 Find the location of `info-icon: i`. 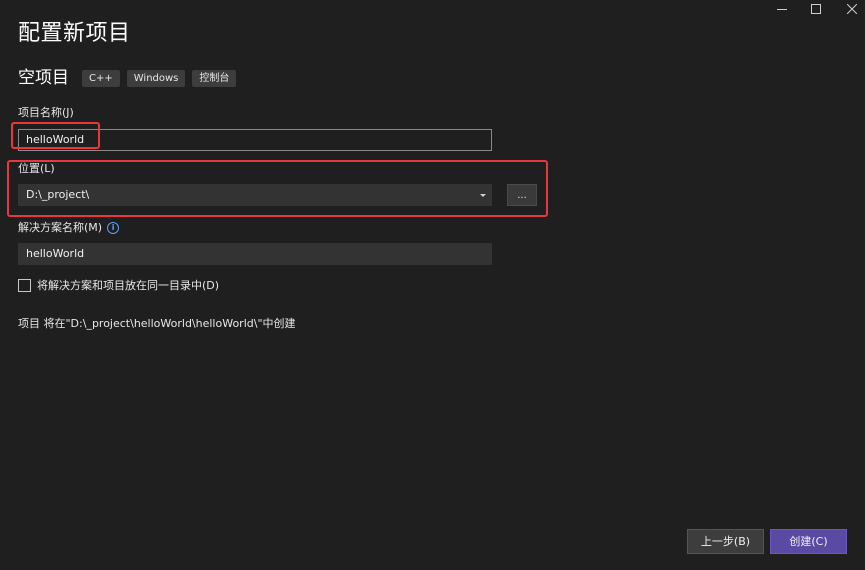

info-icon: i is located at coordinates (113, 228).